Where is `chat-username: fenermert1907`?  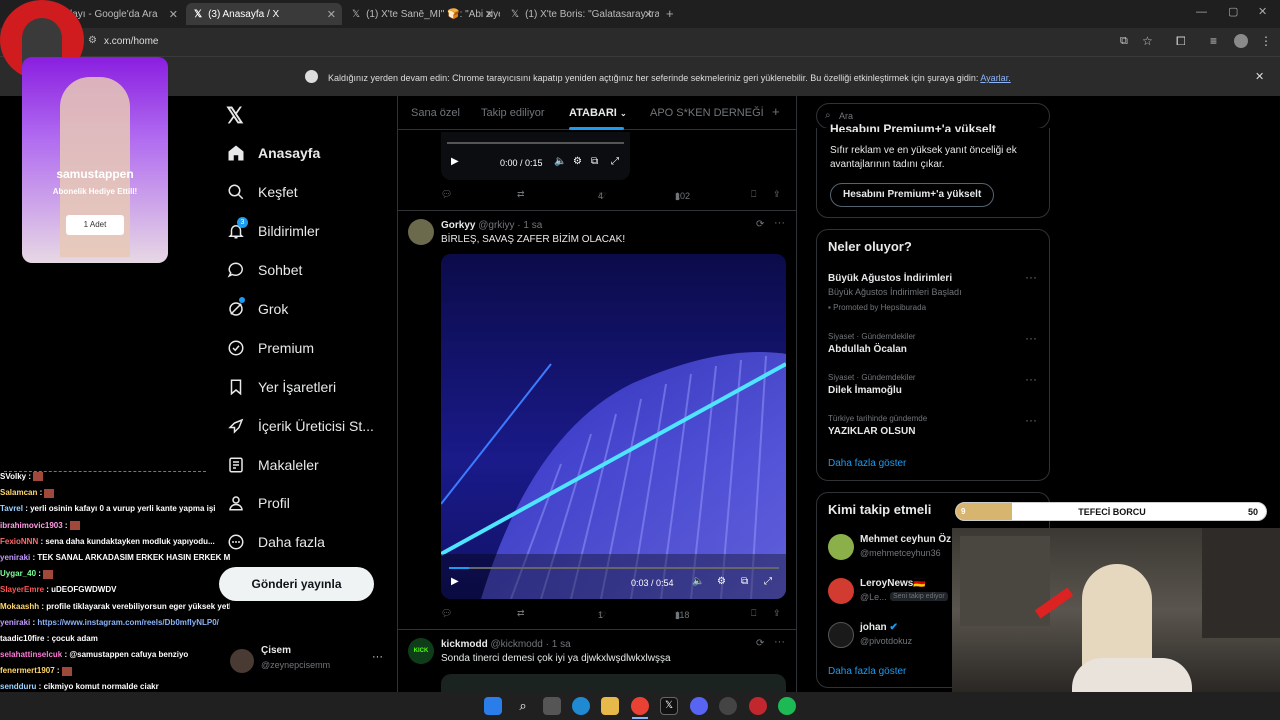
chat-username: fenermert1907 is located at coordinates (27, 670).